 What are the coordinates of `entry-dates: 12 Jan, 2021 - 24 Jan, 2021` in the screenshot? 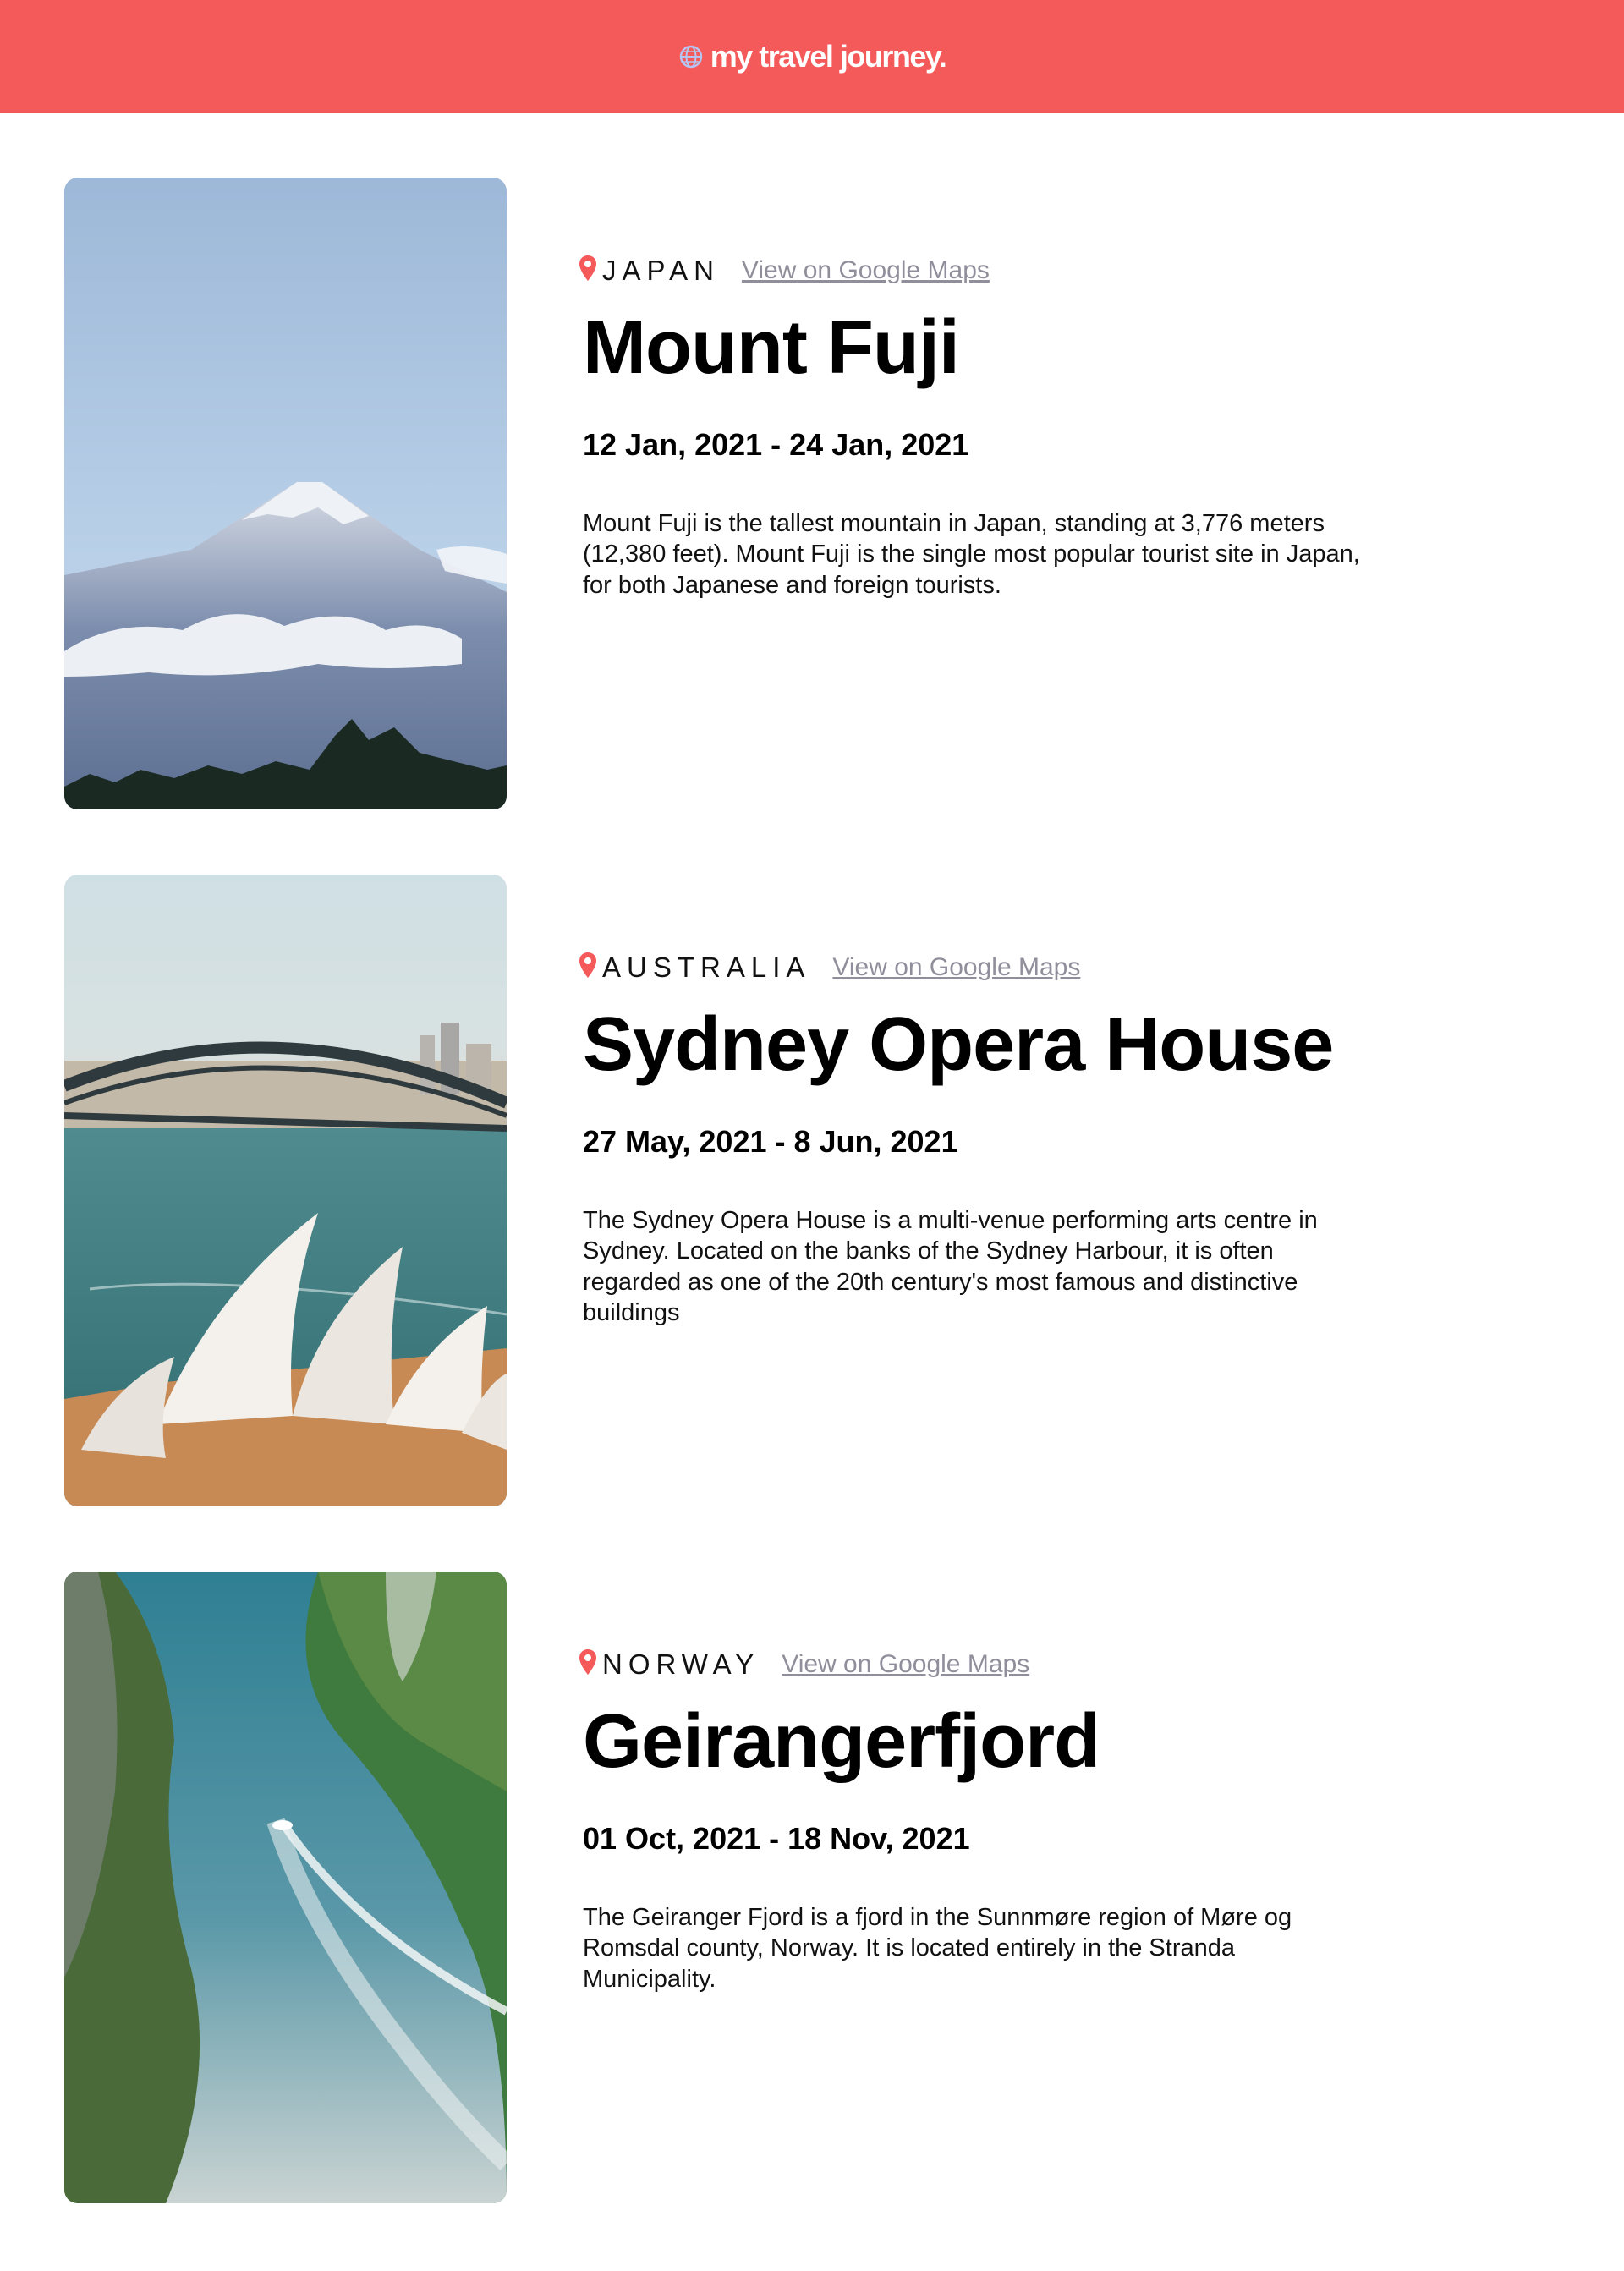 It's located at (776, 444).